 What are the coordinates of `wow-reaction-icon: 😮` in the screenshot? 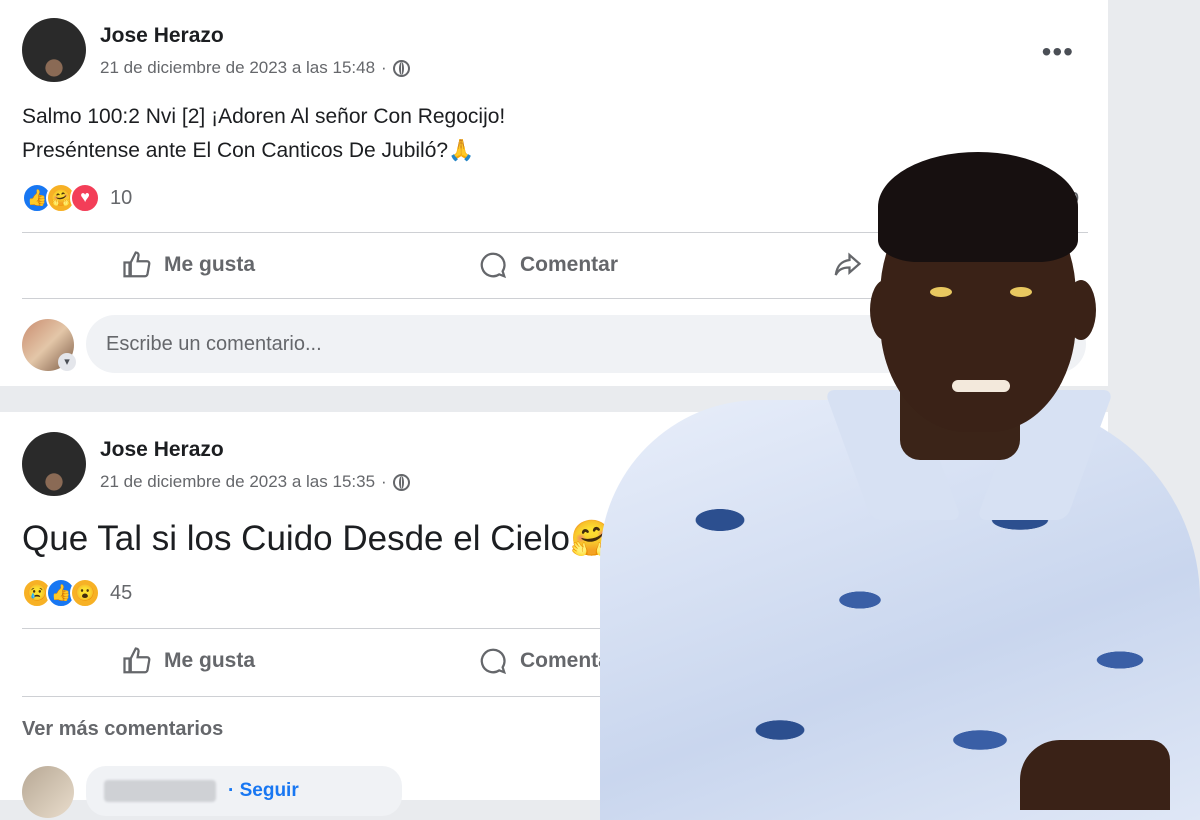 It's located at (85, 593).